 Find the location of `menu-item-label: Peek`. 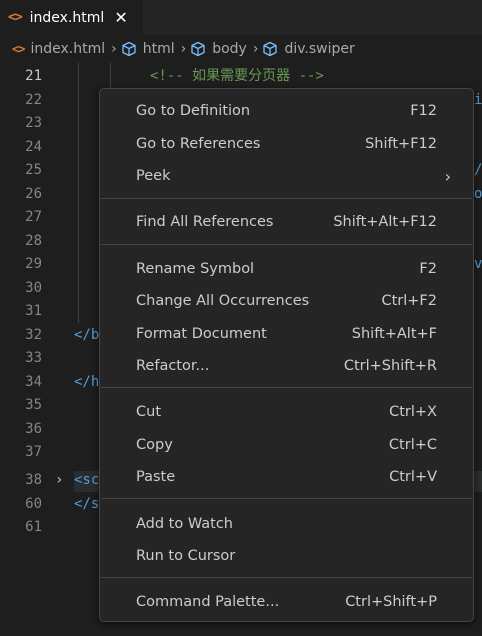

menu-item-label: Peek is located at coordinates (153, 176).